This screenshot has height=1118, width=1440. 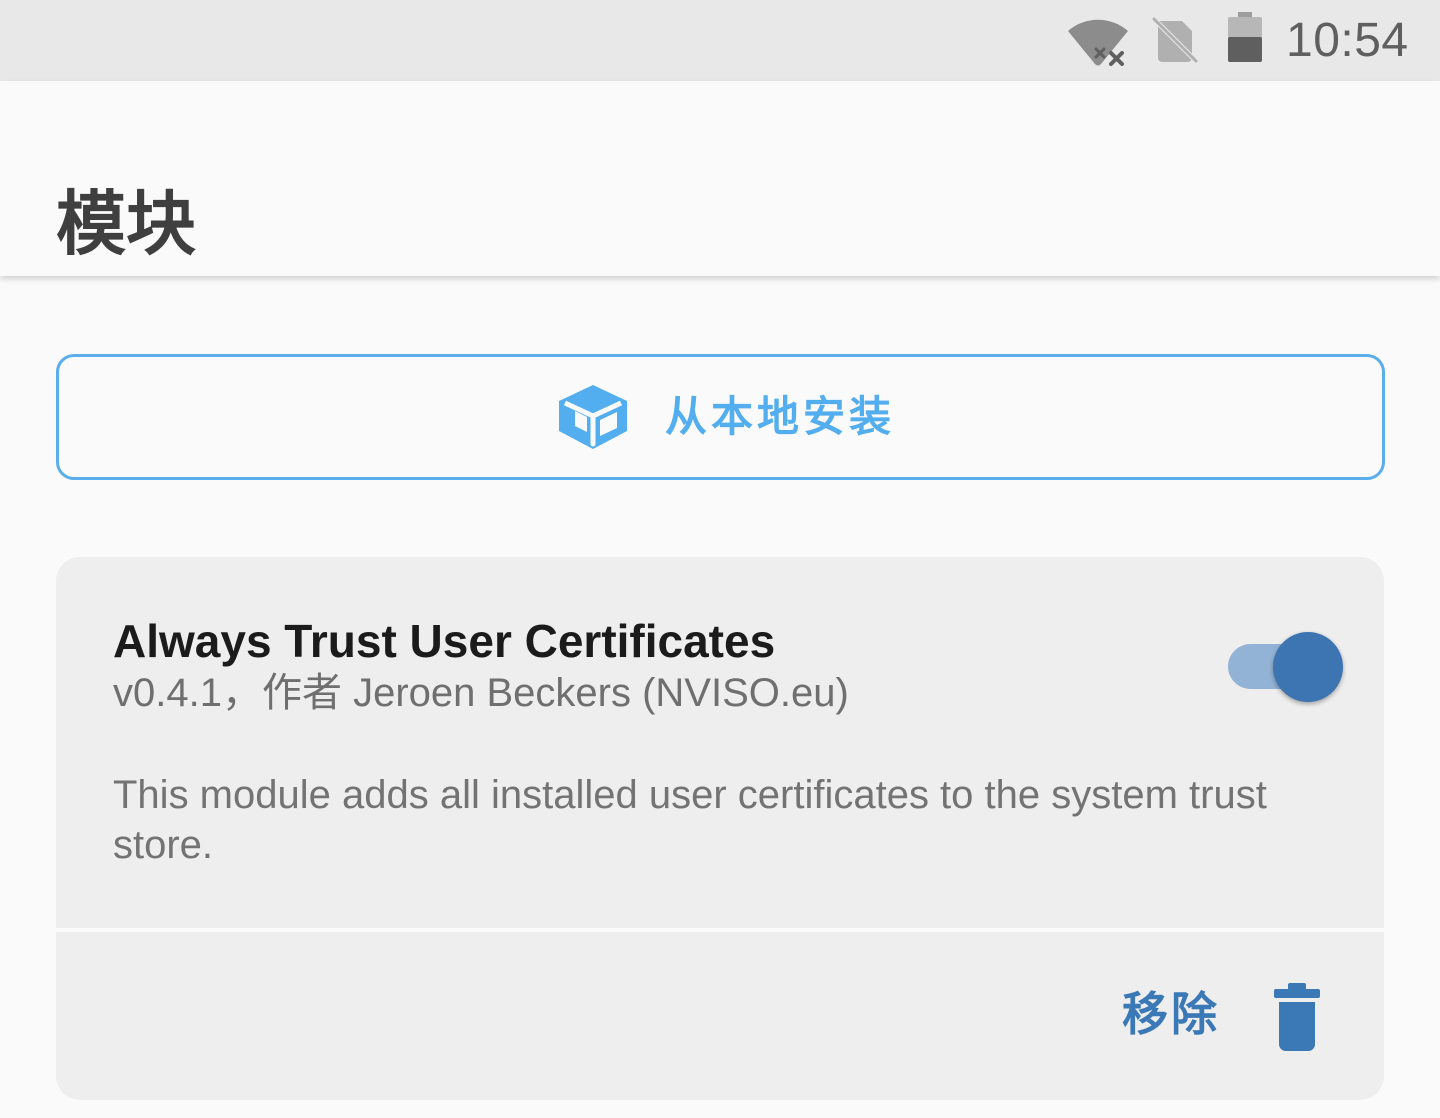 What do you see at coordinates (780, 416) in the screenshot?
I see `install-from-local-label: 从本地安装` at bounding box center [780, 416].